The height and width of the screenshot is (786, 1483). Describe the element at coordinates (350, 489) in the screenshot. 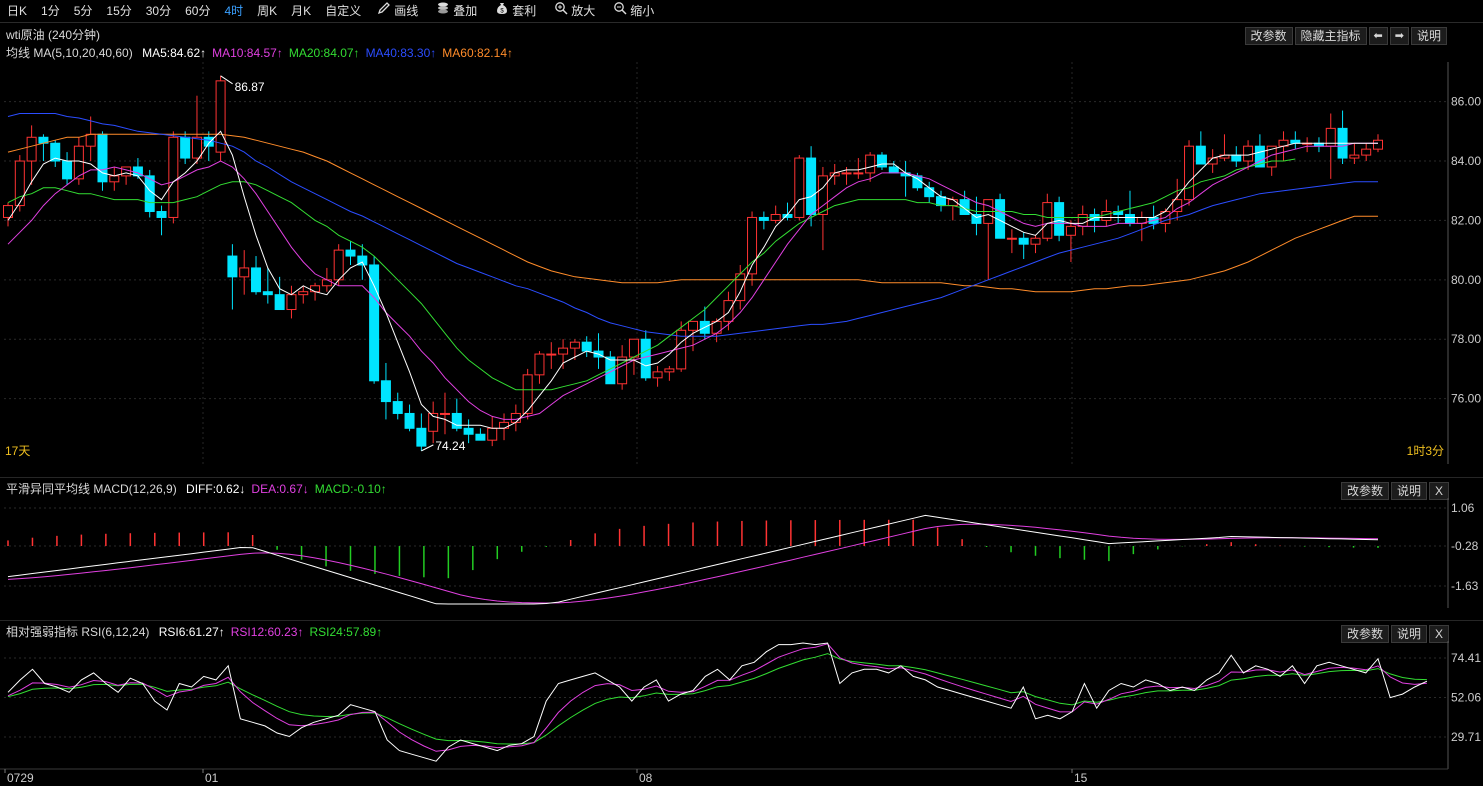

I see `legend-value: MACD:-0.10↑` at that location.